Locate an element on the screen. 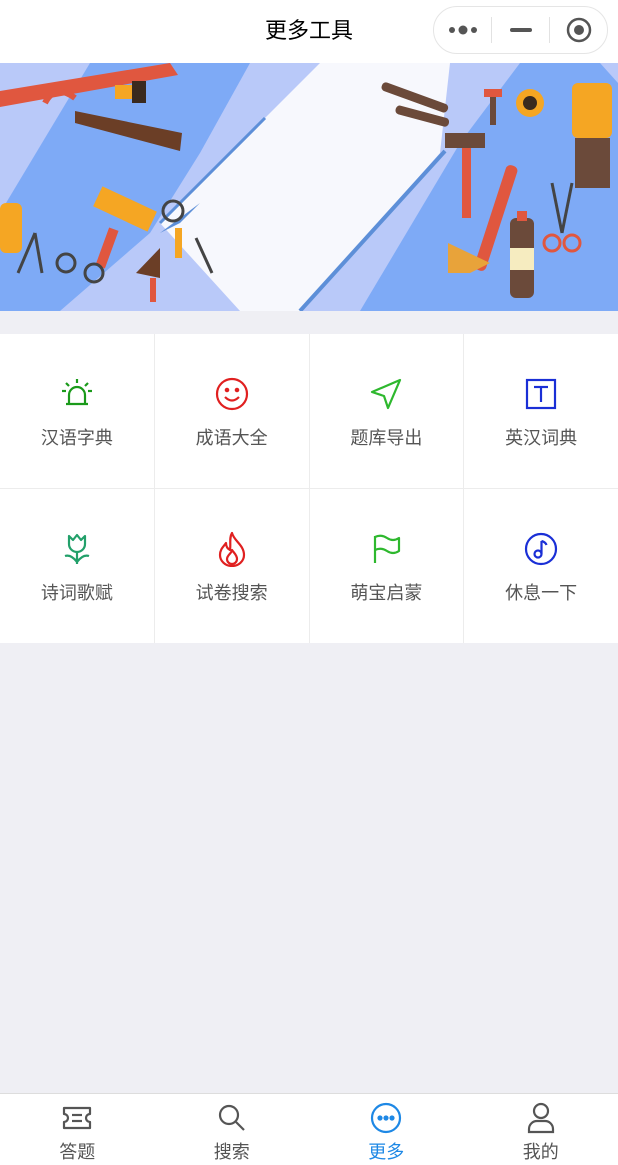  tool-item-english-chinese-dictionary: 英汉词典 is located at coordinates (541, 411).